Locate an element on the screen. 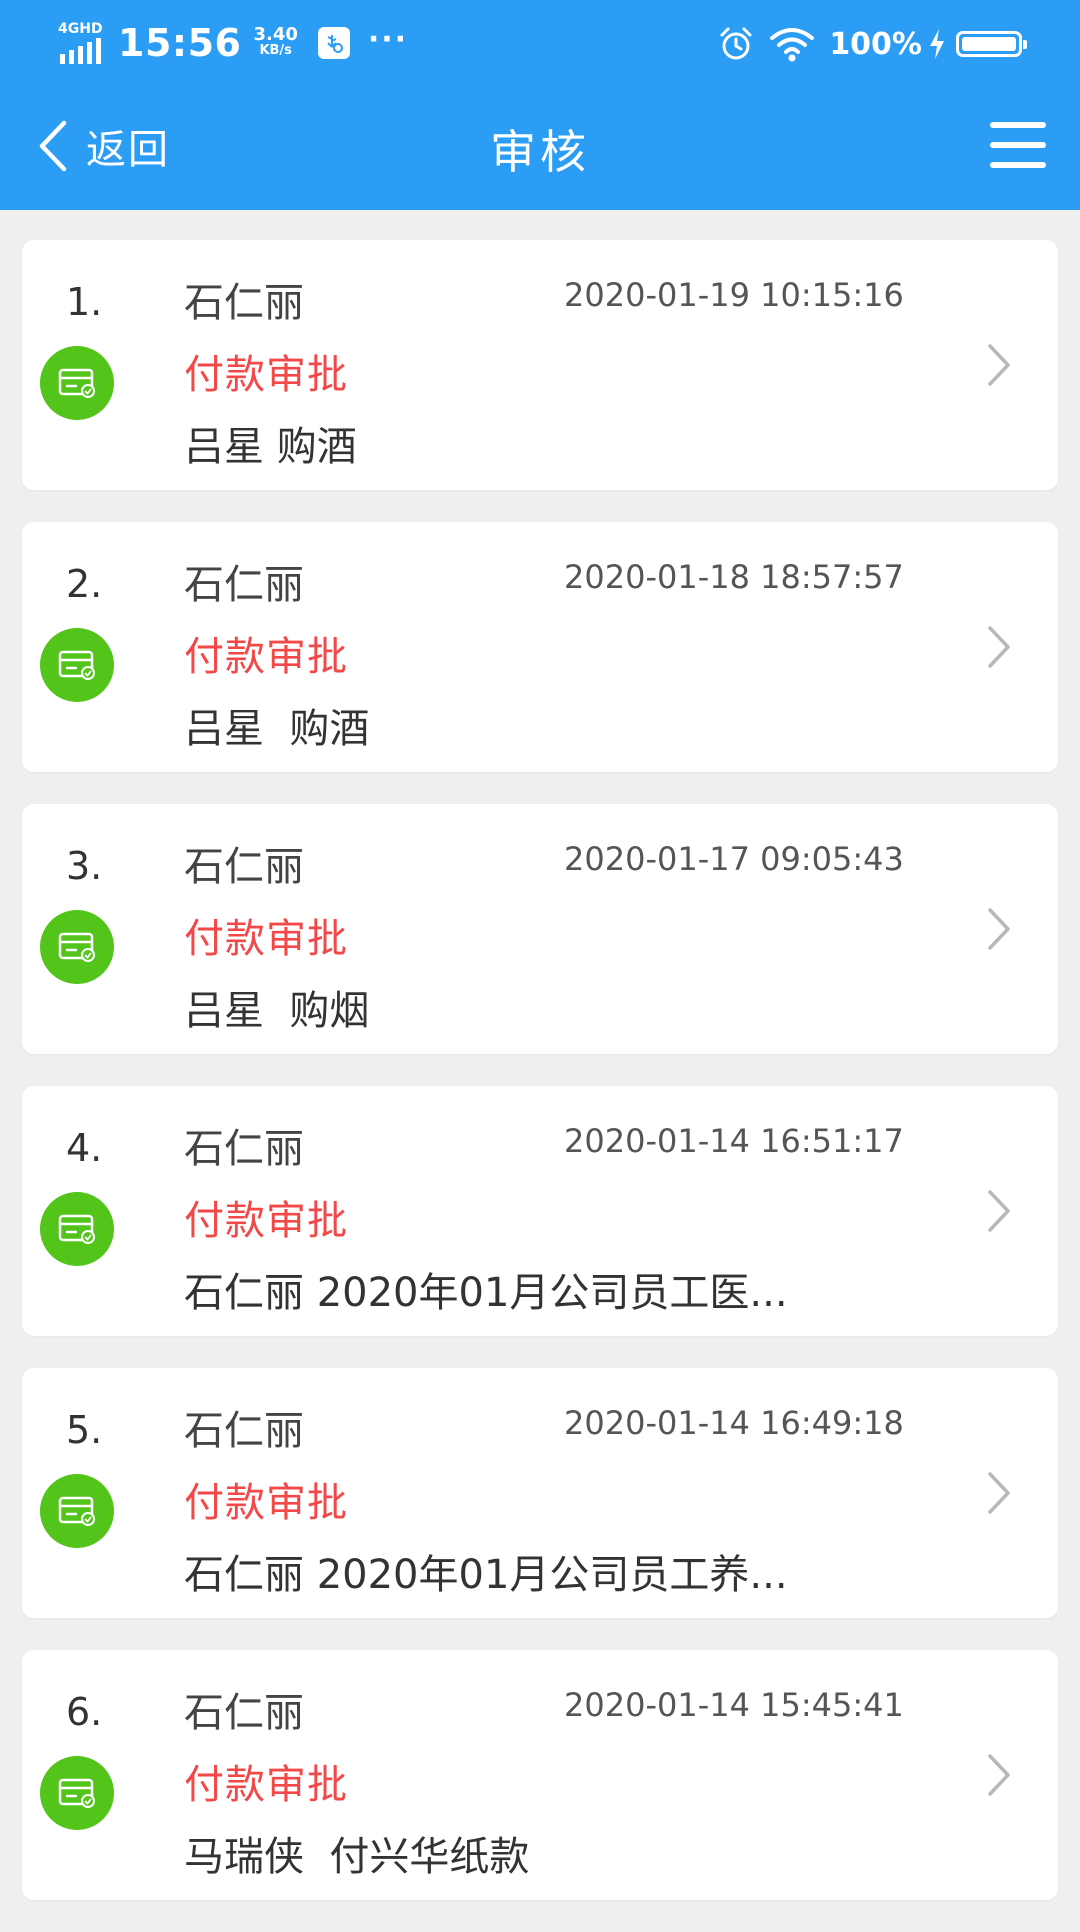  network-type: 4GHD is located at coordinates (80, 29).